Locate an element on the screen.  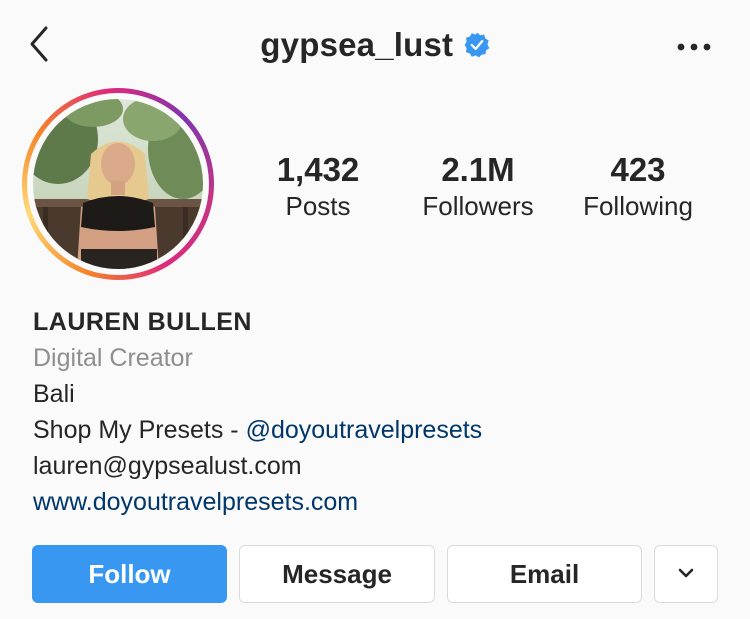
profile-header: gypsea_lust is located at coordinates (375, 46).